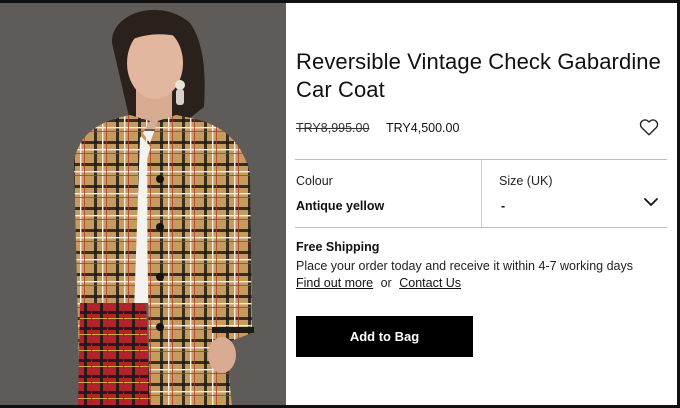  Describe the element at coordinates (384, 336) in the screenshot. I see `add-to-bag-button: Add to Bag` at that location.